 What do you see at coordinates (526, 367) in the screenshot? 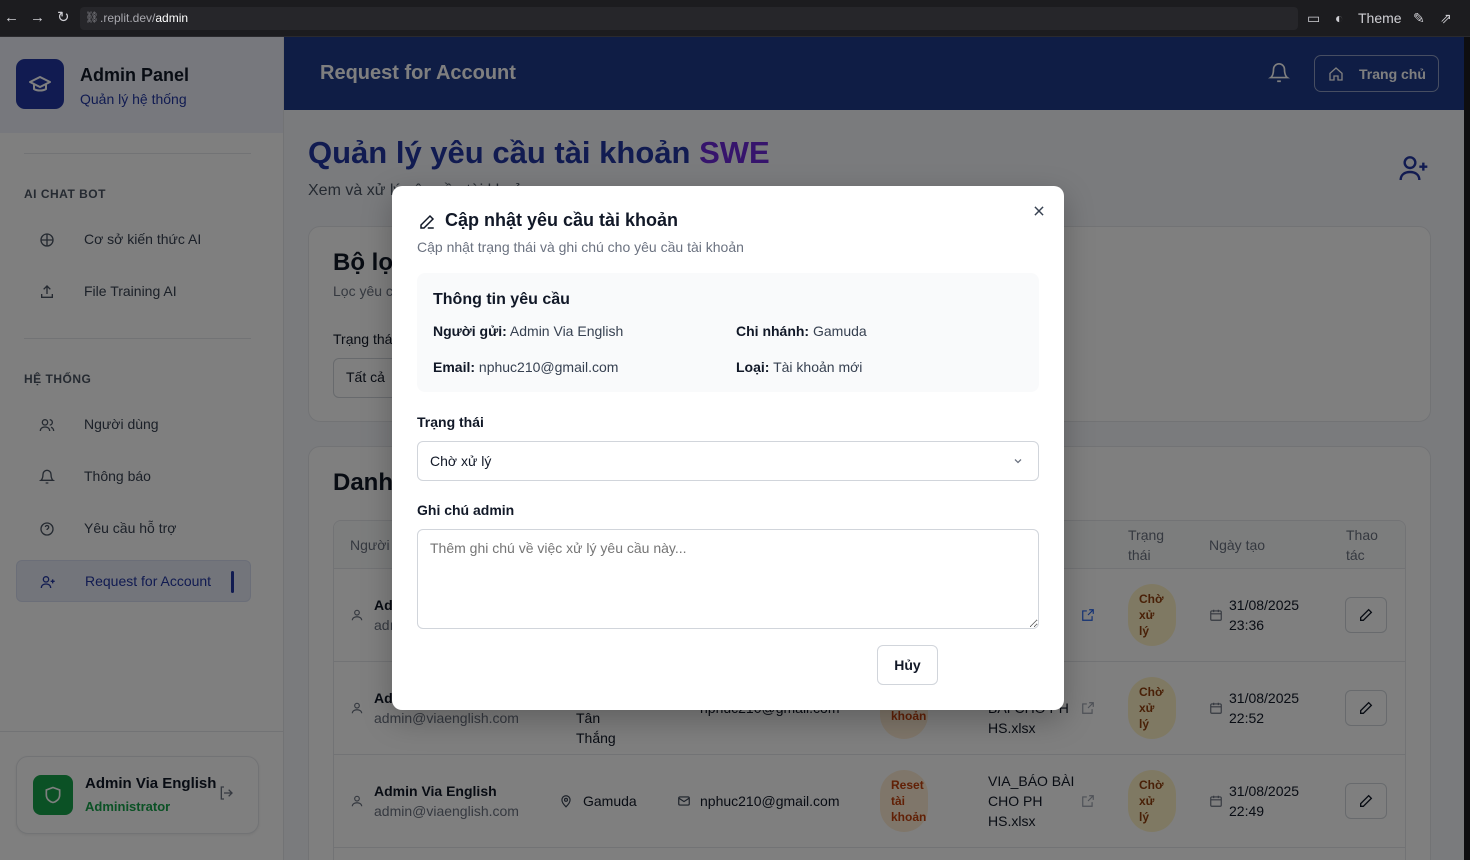
I see `email-field: Email: nphuc210@gmail.com` at bounding box center [526, 367].